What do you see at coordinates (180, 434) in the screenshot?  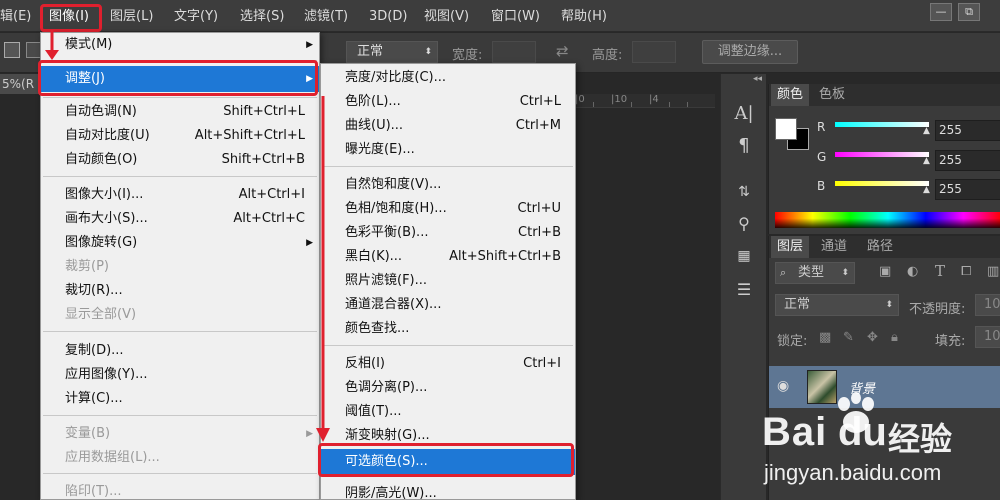 I see `menu-item-variables: 变量(B) ▶` at bounding box center [180, 434].